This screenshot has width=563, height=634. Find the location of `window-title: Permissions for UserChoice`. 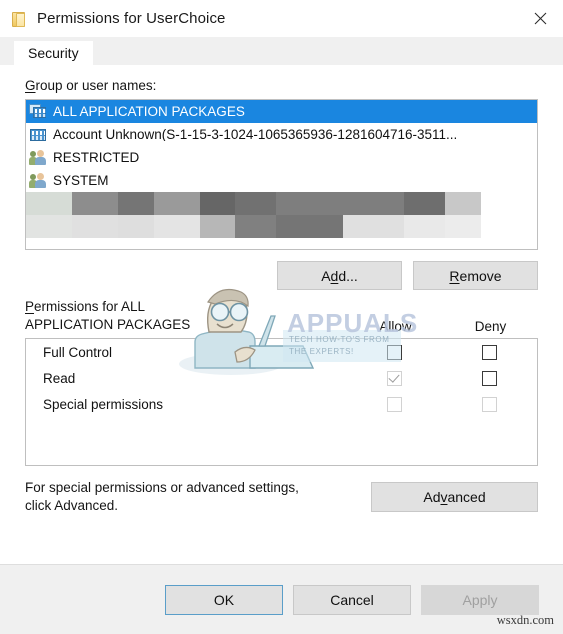

window-title: Permissions for UserChoice is located at coordinates (131, 18).